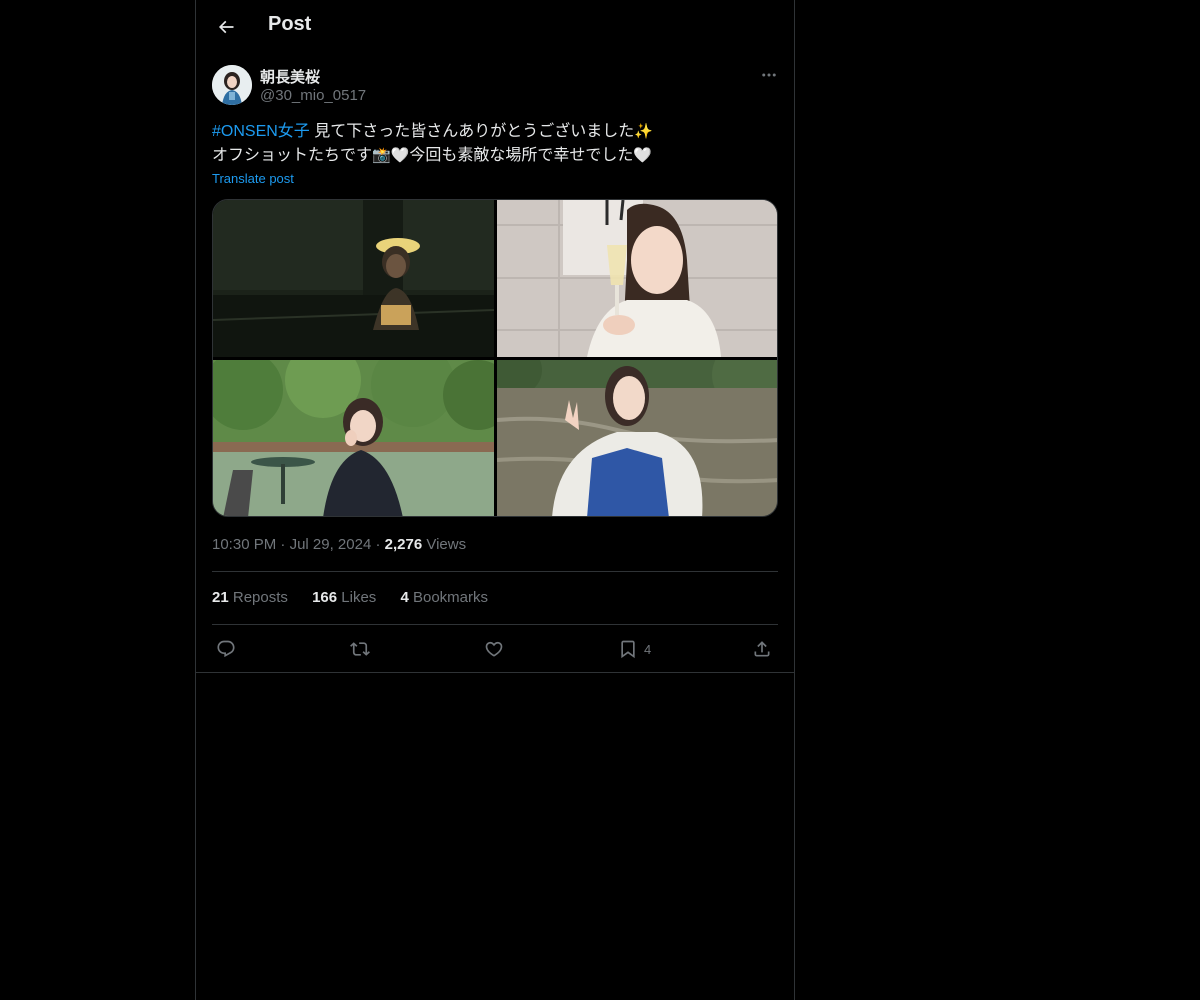  I want to click on arrow-left-icon, so click(226, 27).